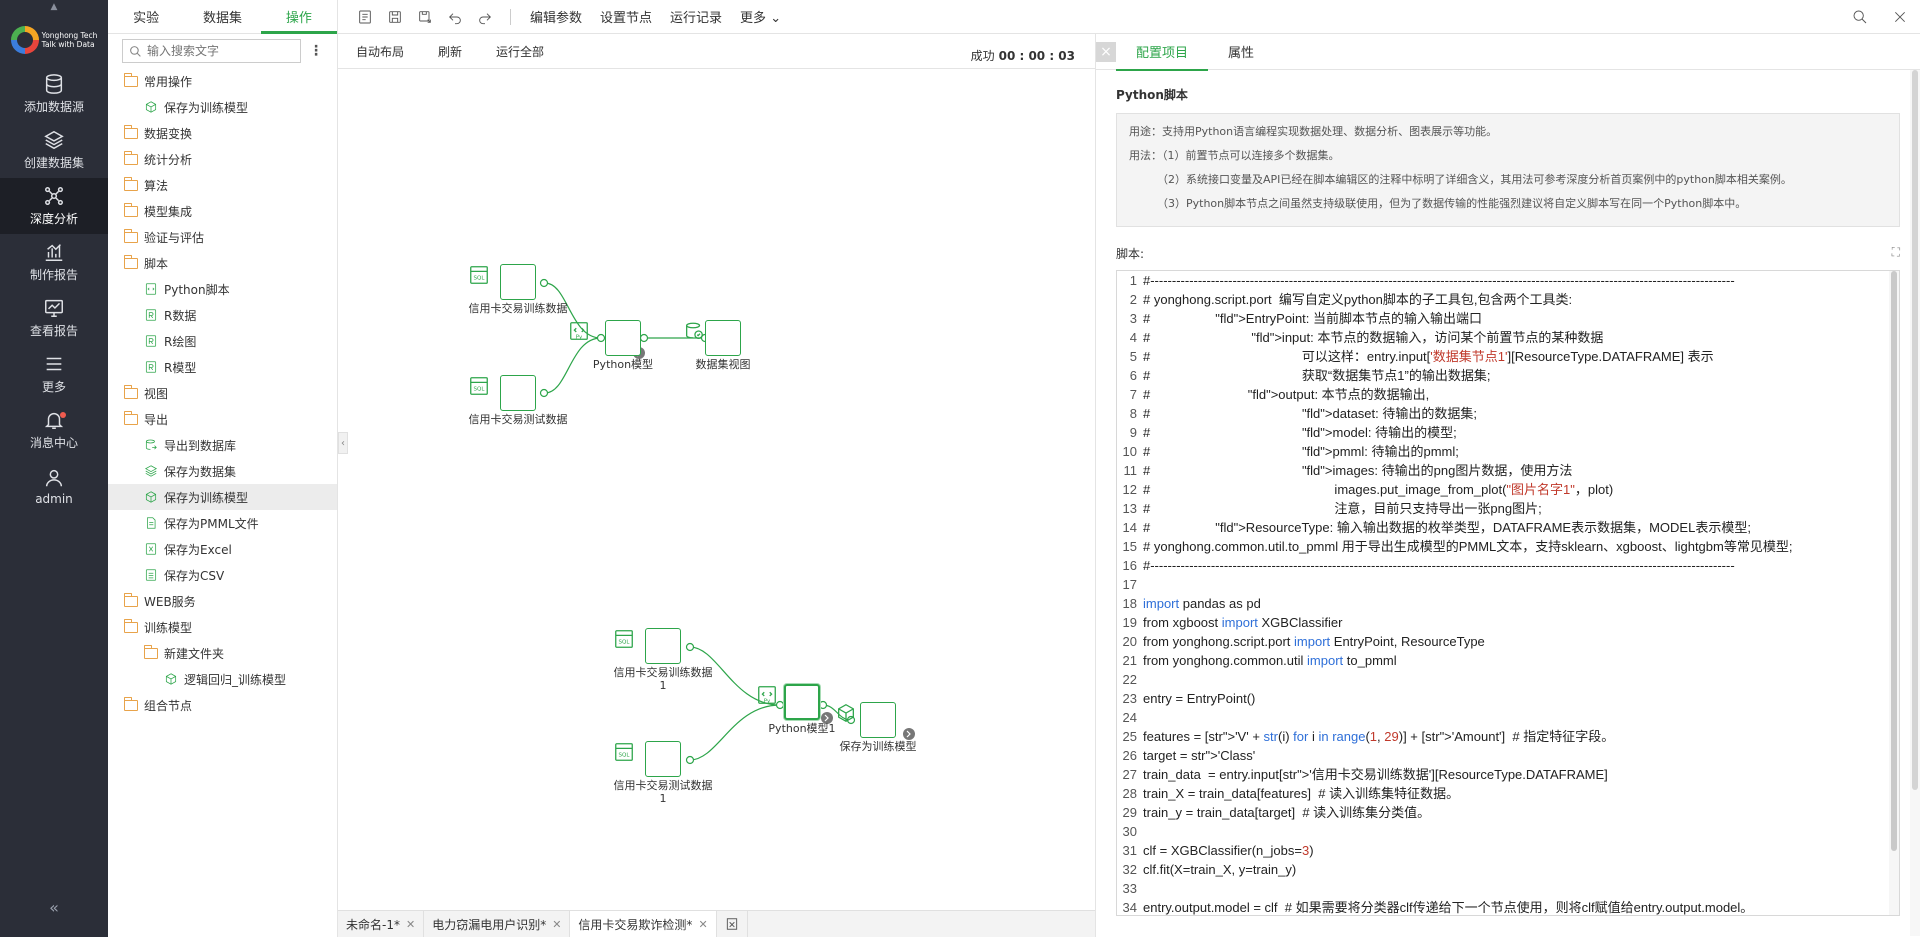 This screenshot has width=1920, height=937. Describe the element at coordinates (1106, 51) in the screenshot. I see `close-panel-icon: ×` at that location.